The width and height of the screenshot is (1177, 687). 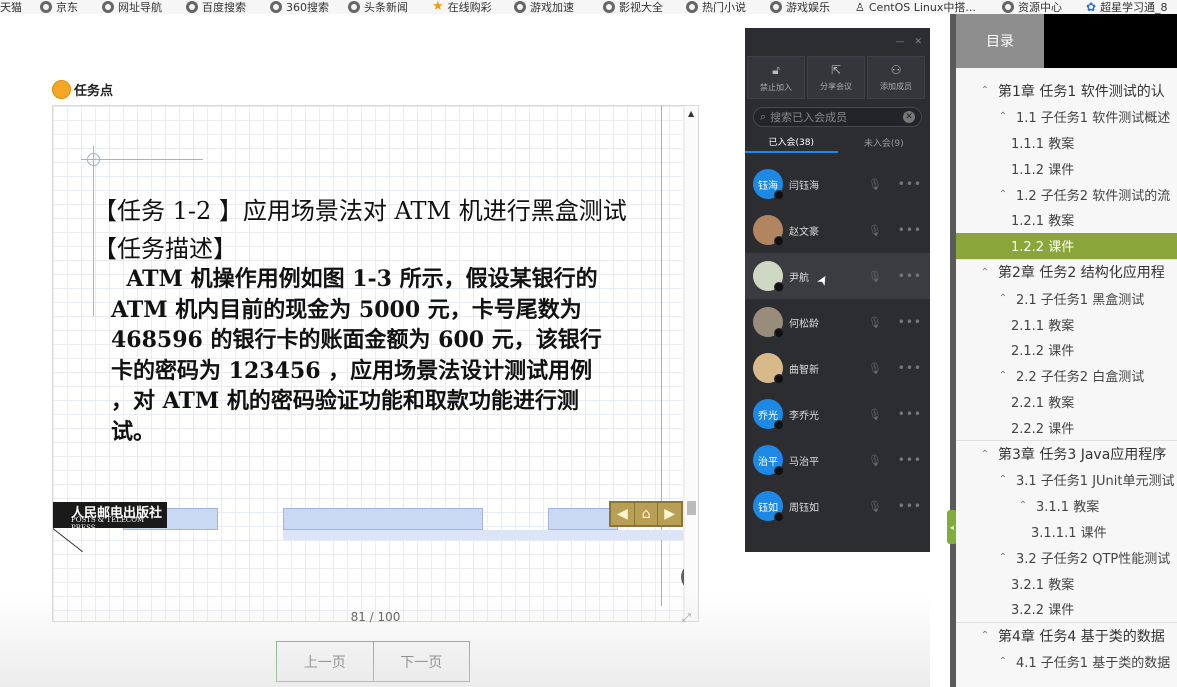 I want to click on tab-not-joined: 未入会(9), so click(x=884, y=142).